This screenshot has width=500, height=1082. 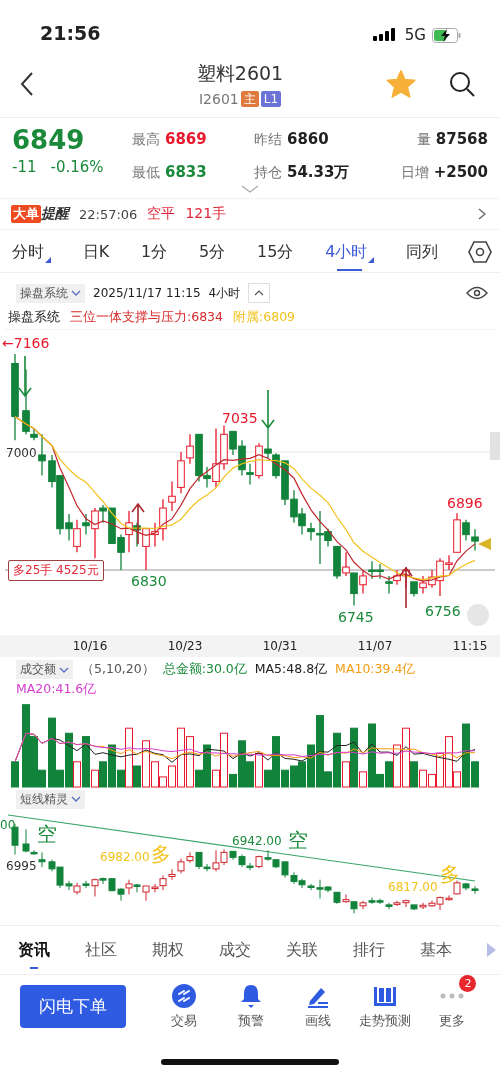 What do you see at coordinates (350, 252) in the screenshot?
I see `period-tab: 4小时` at bounding box center [350, 252].